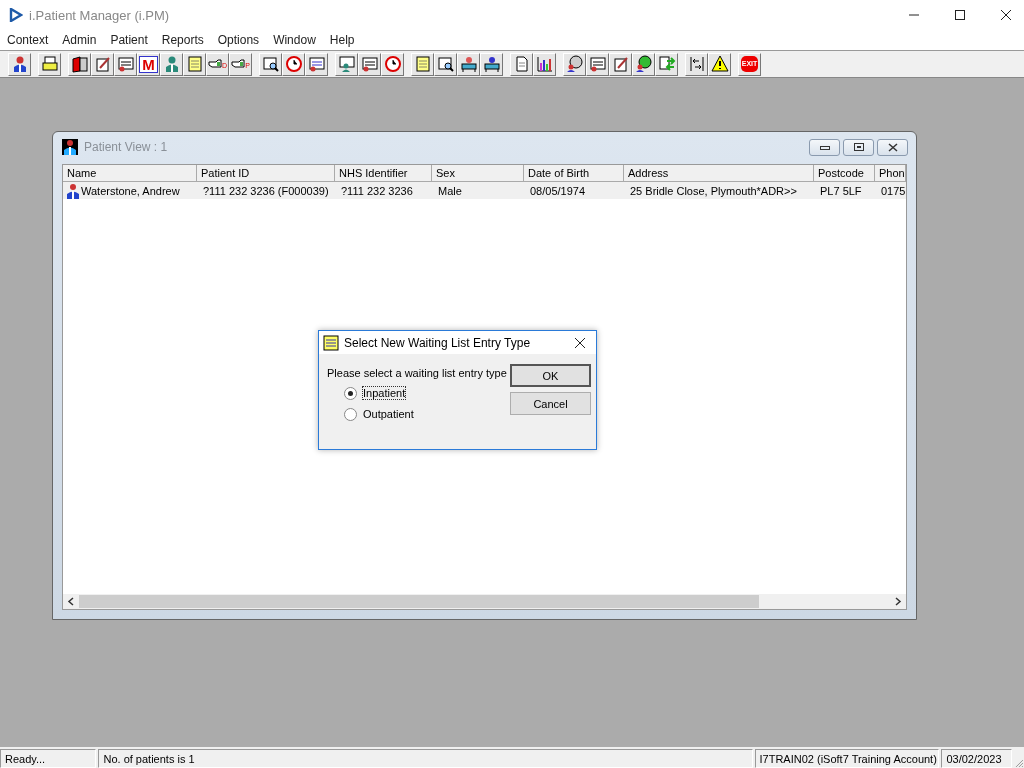  What do you see at coordinates (130, 173) in the screenshot?
I see `column-header: Name` at bounding box center [130, 173].